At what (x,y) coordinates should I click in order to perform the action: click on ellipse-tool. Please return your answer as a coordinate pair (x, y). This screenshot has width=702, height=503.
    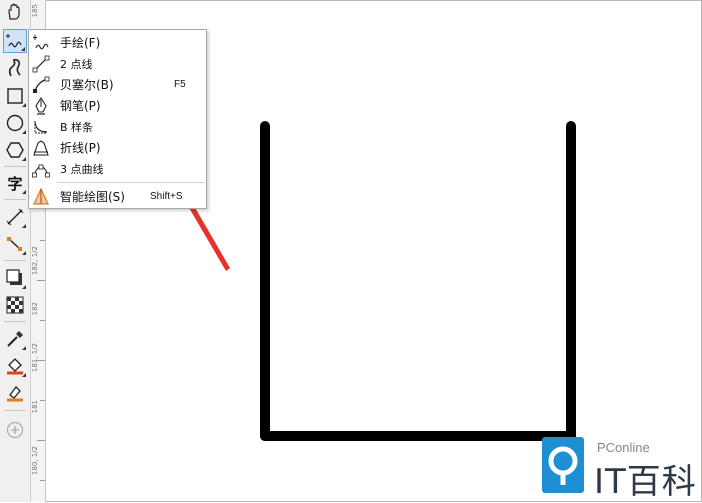
    Looking at the image, I should click on (15, 123).